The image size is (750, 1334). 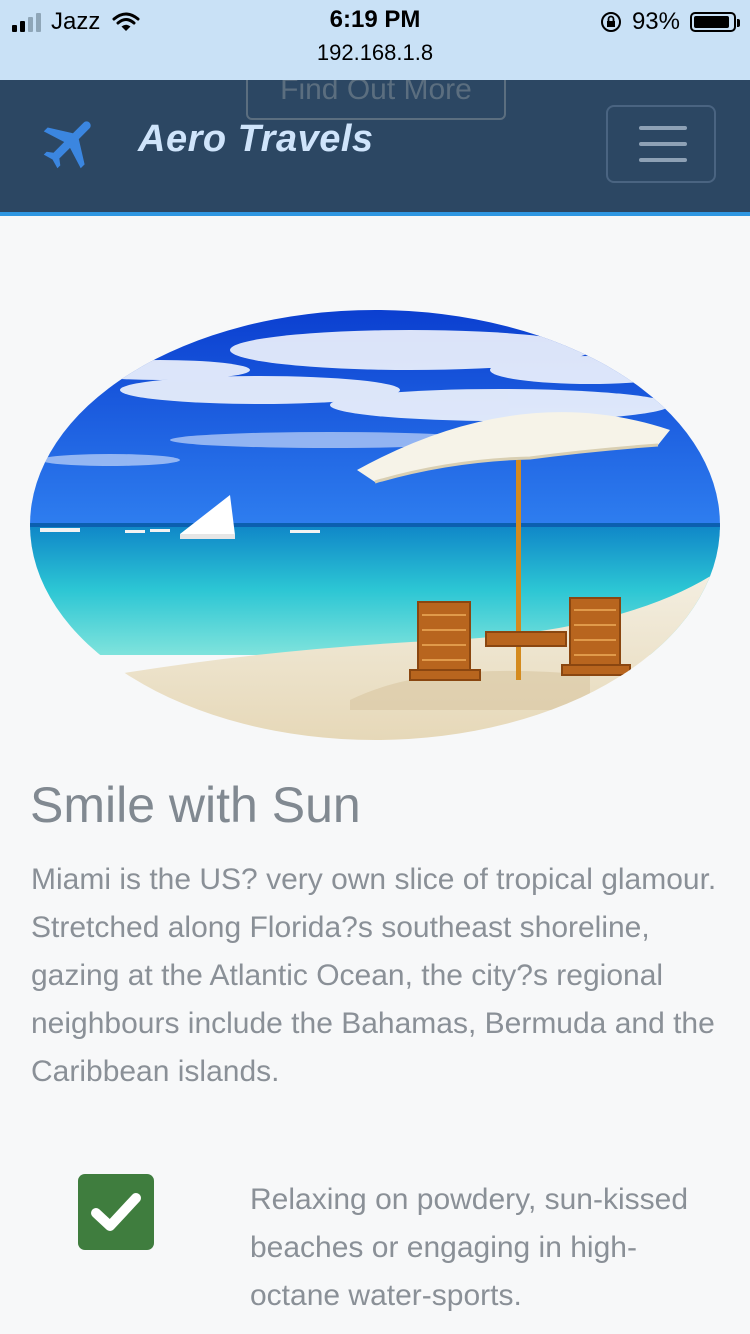 I want to click on status-right: 93%, so click(x=670, y=22).